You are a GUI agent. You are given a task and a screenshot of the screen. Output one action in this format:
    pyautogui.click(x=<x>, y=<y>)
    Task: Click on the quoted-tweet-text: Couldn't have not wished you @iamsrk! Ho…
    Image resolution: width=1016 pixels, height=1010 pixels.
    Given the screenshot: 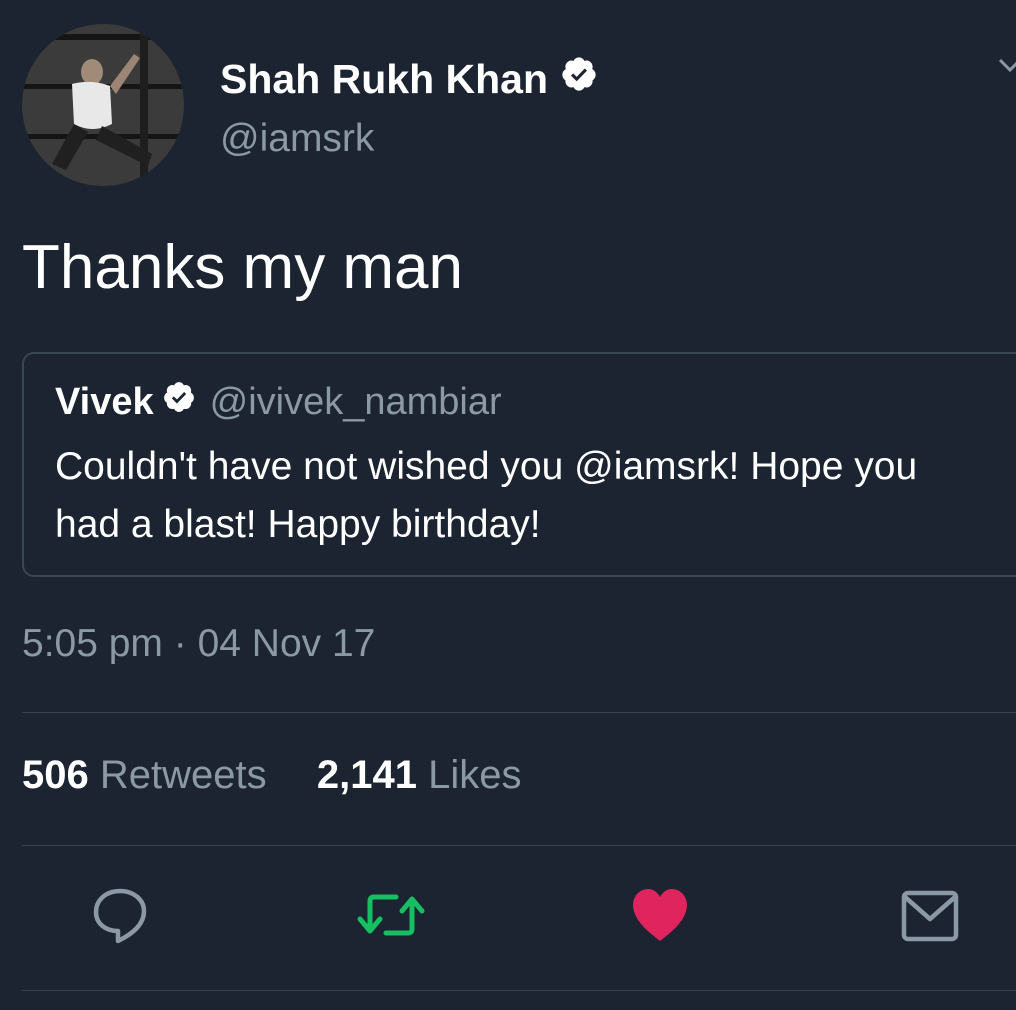 What is the action you would take?
    pyautogui.click(x=486, y=495)
    